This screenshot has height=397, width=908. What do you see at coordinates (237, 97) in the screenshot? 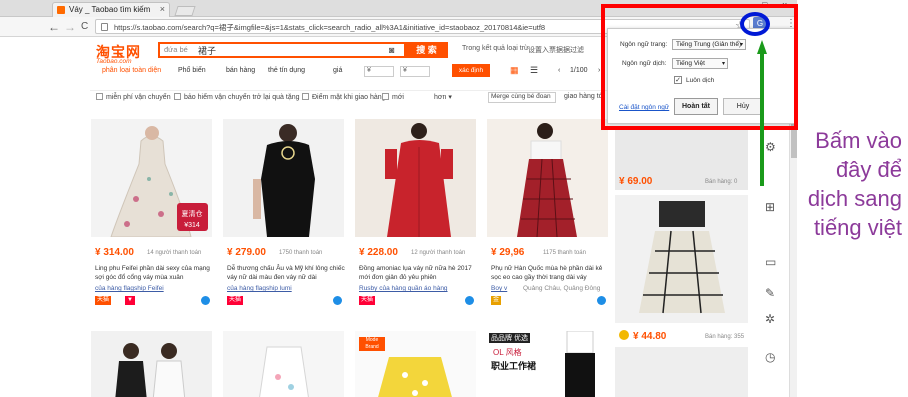
I see `option-return-insurance: bảo hiểm vận chuyển trở lại quà tặng` at bounding box center [237, 97].